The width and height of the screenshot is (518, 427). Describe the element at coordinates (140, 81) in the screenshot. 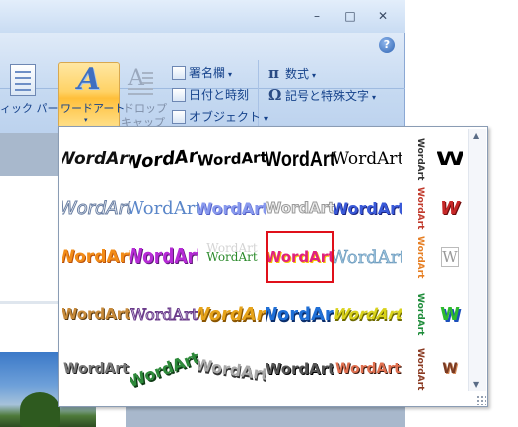

I see `drop-cap-icon: A` at that location.